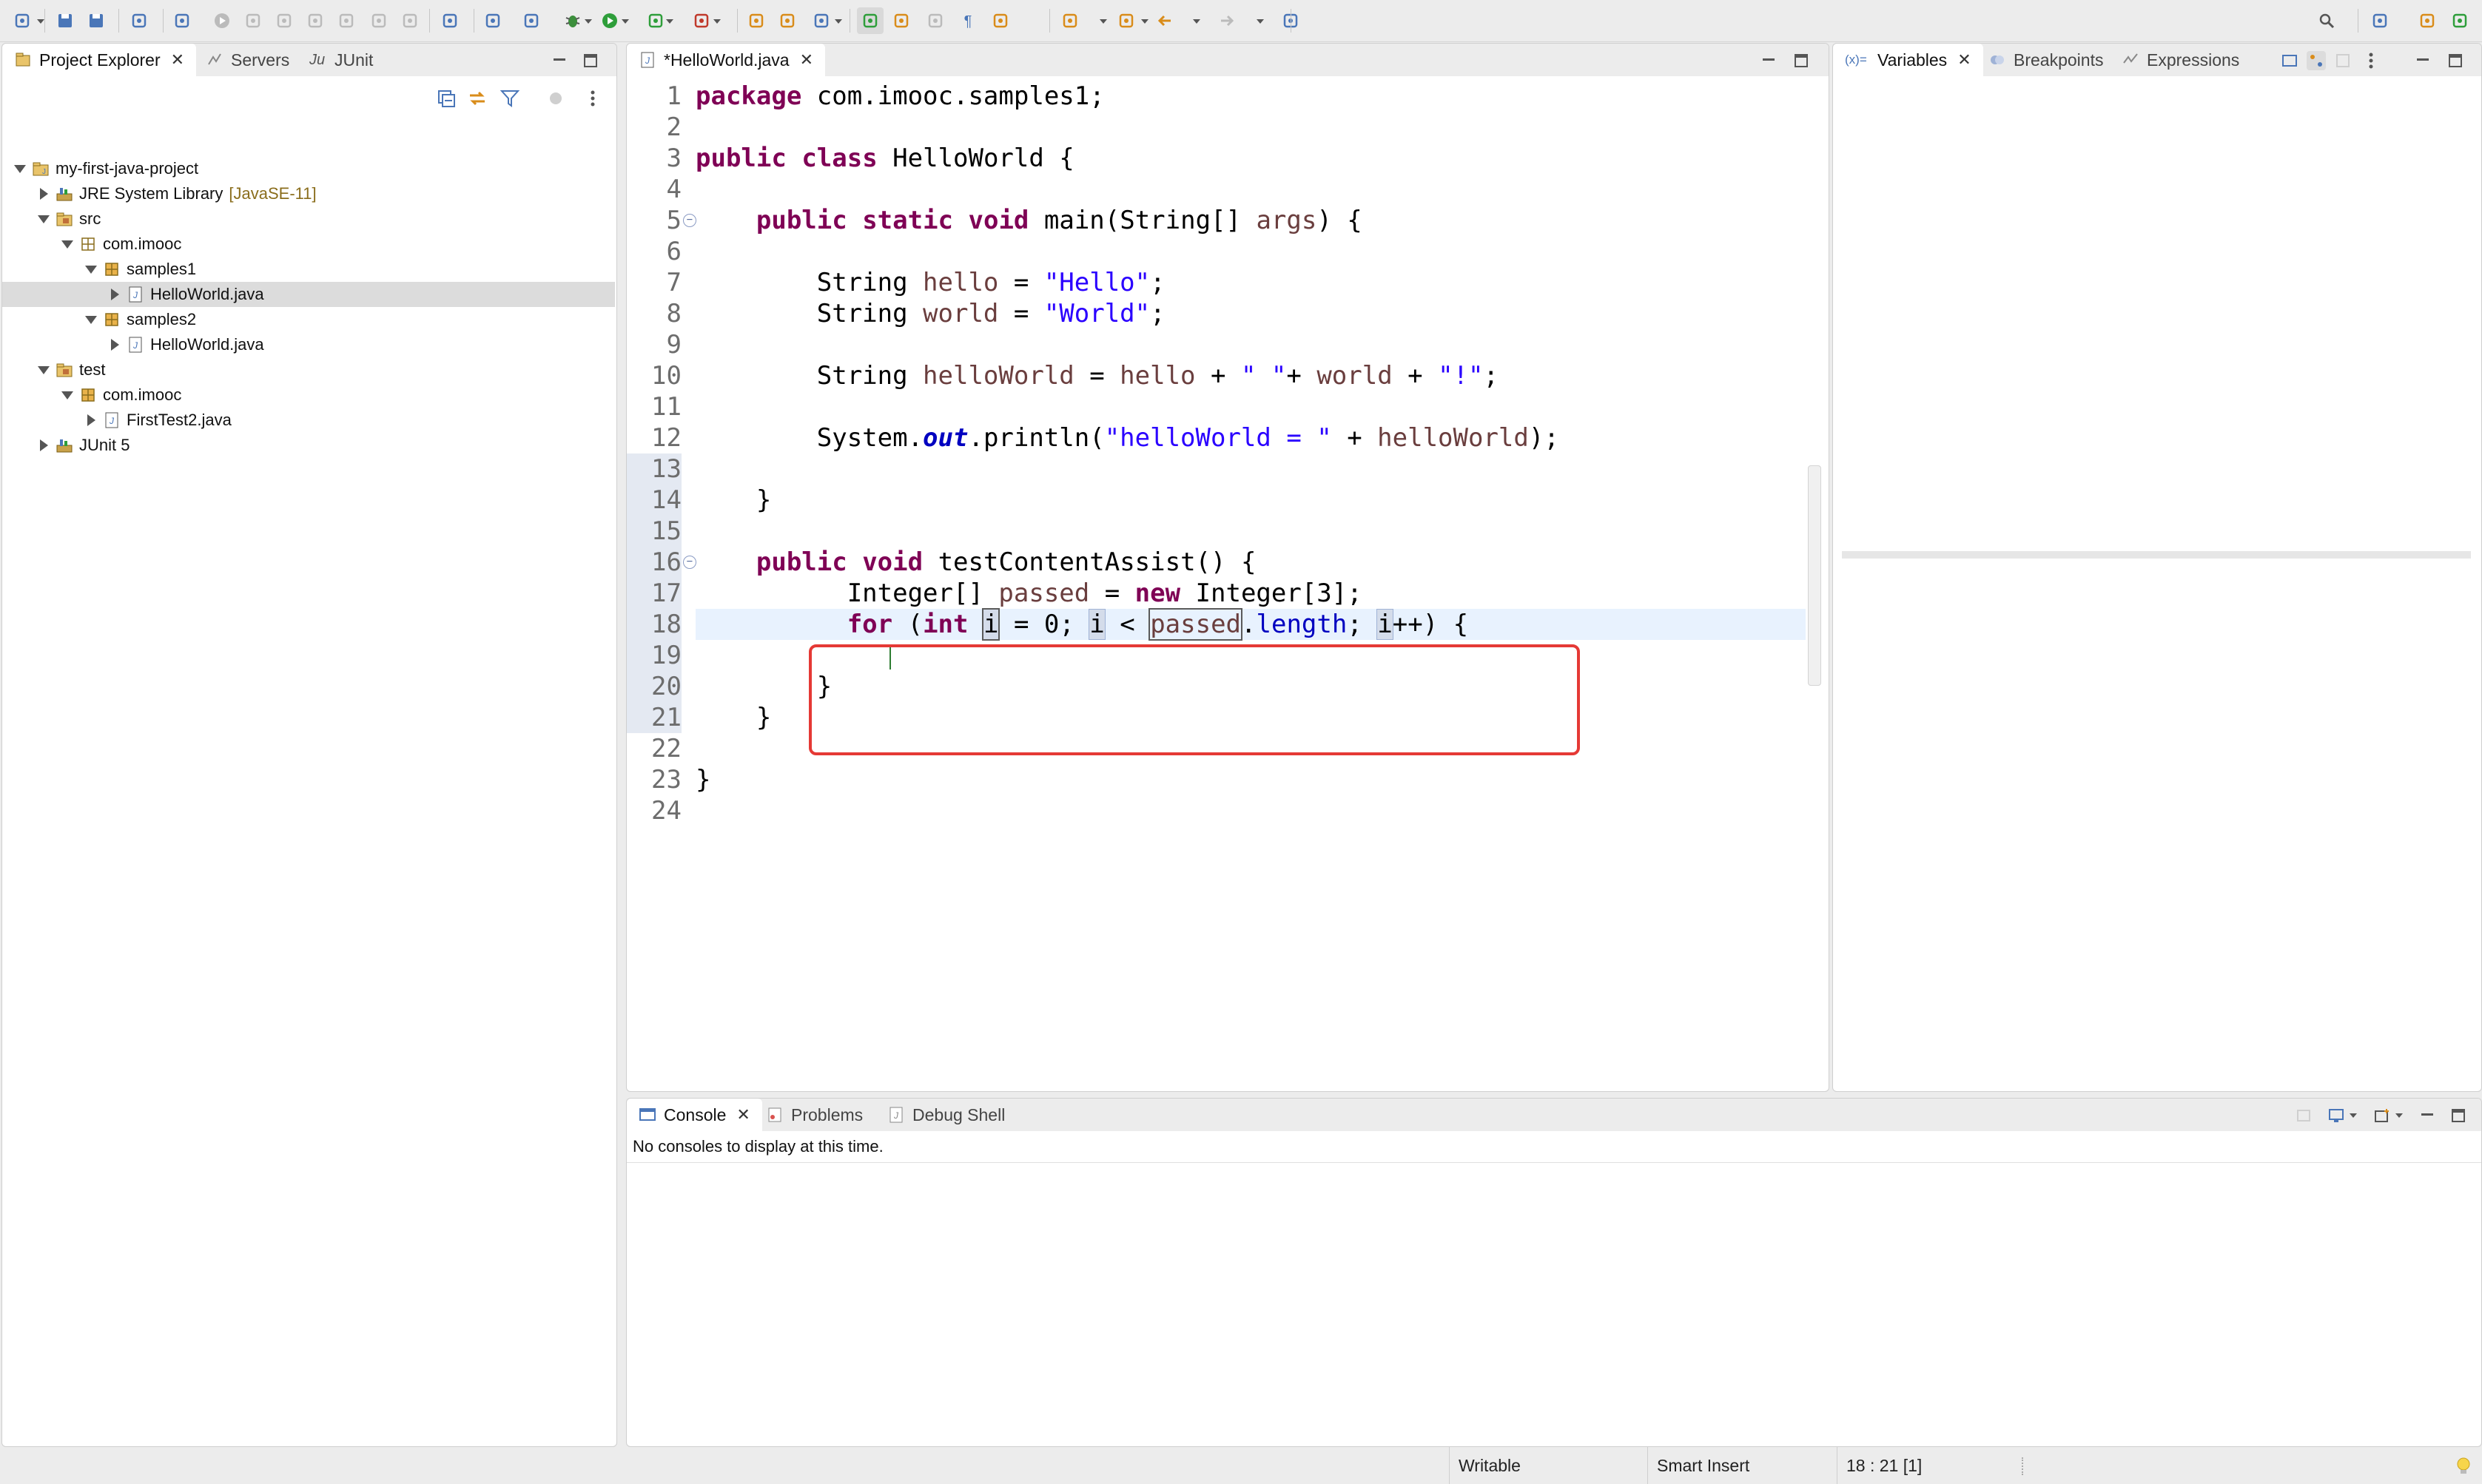 This screenshot has width=2482, height=1484. I want to click on tree-item: src, so click(308, 219).